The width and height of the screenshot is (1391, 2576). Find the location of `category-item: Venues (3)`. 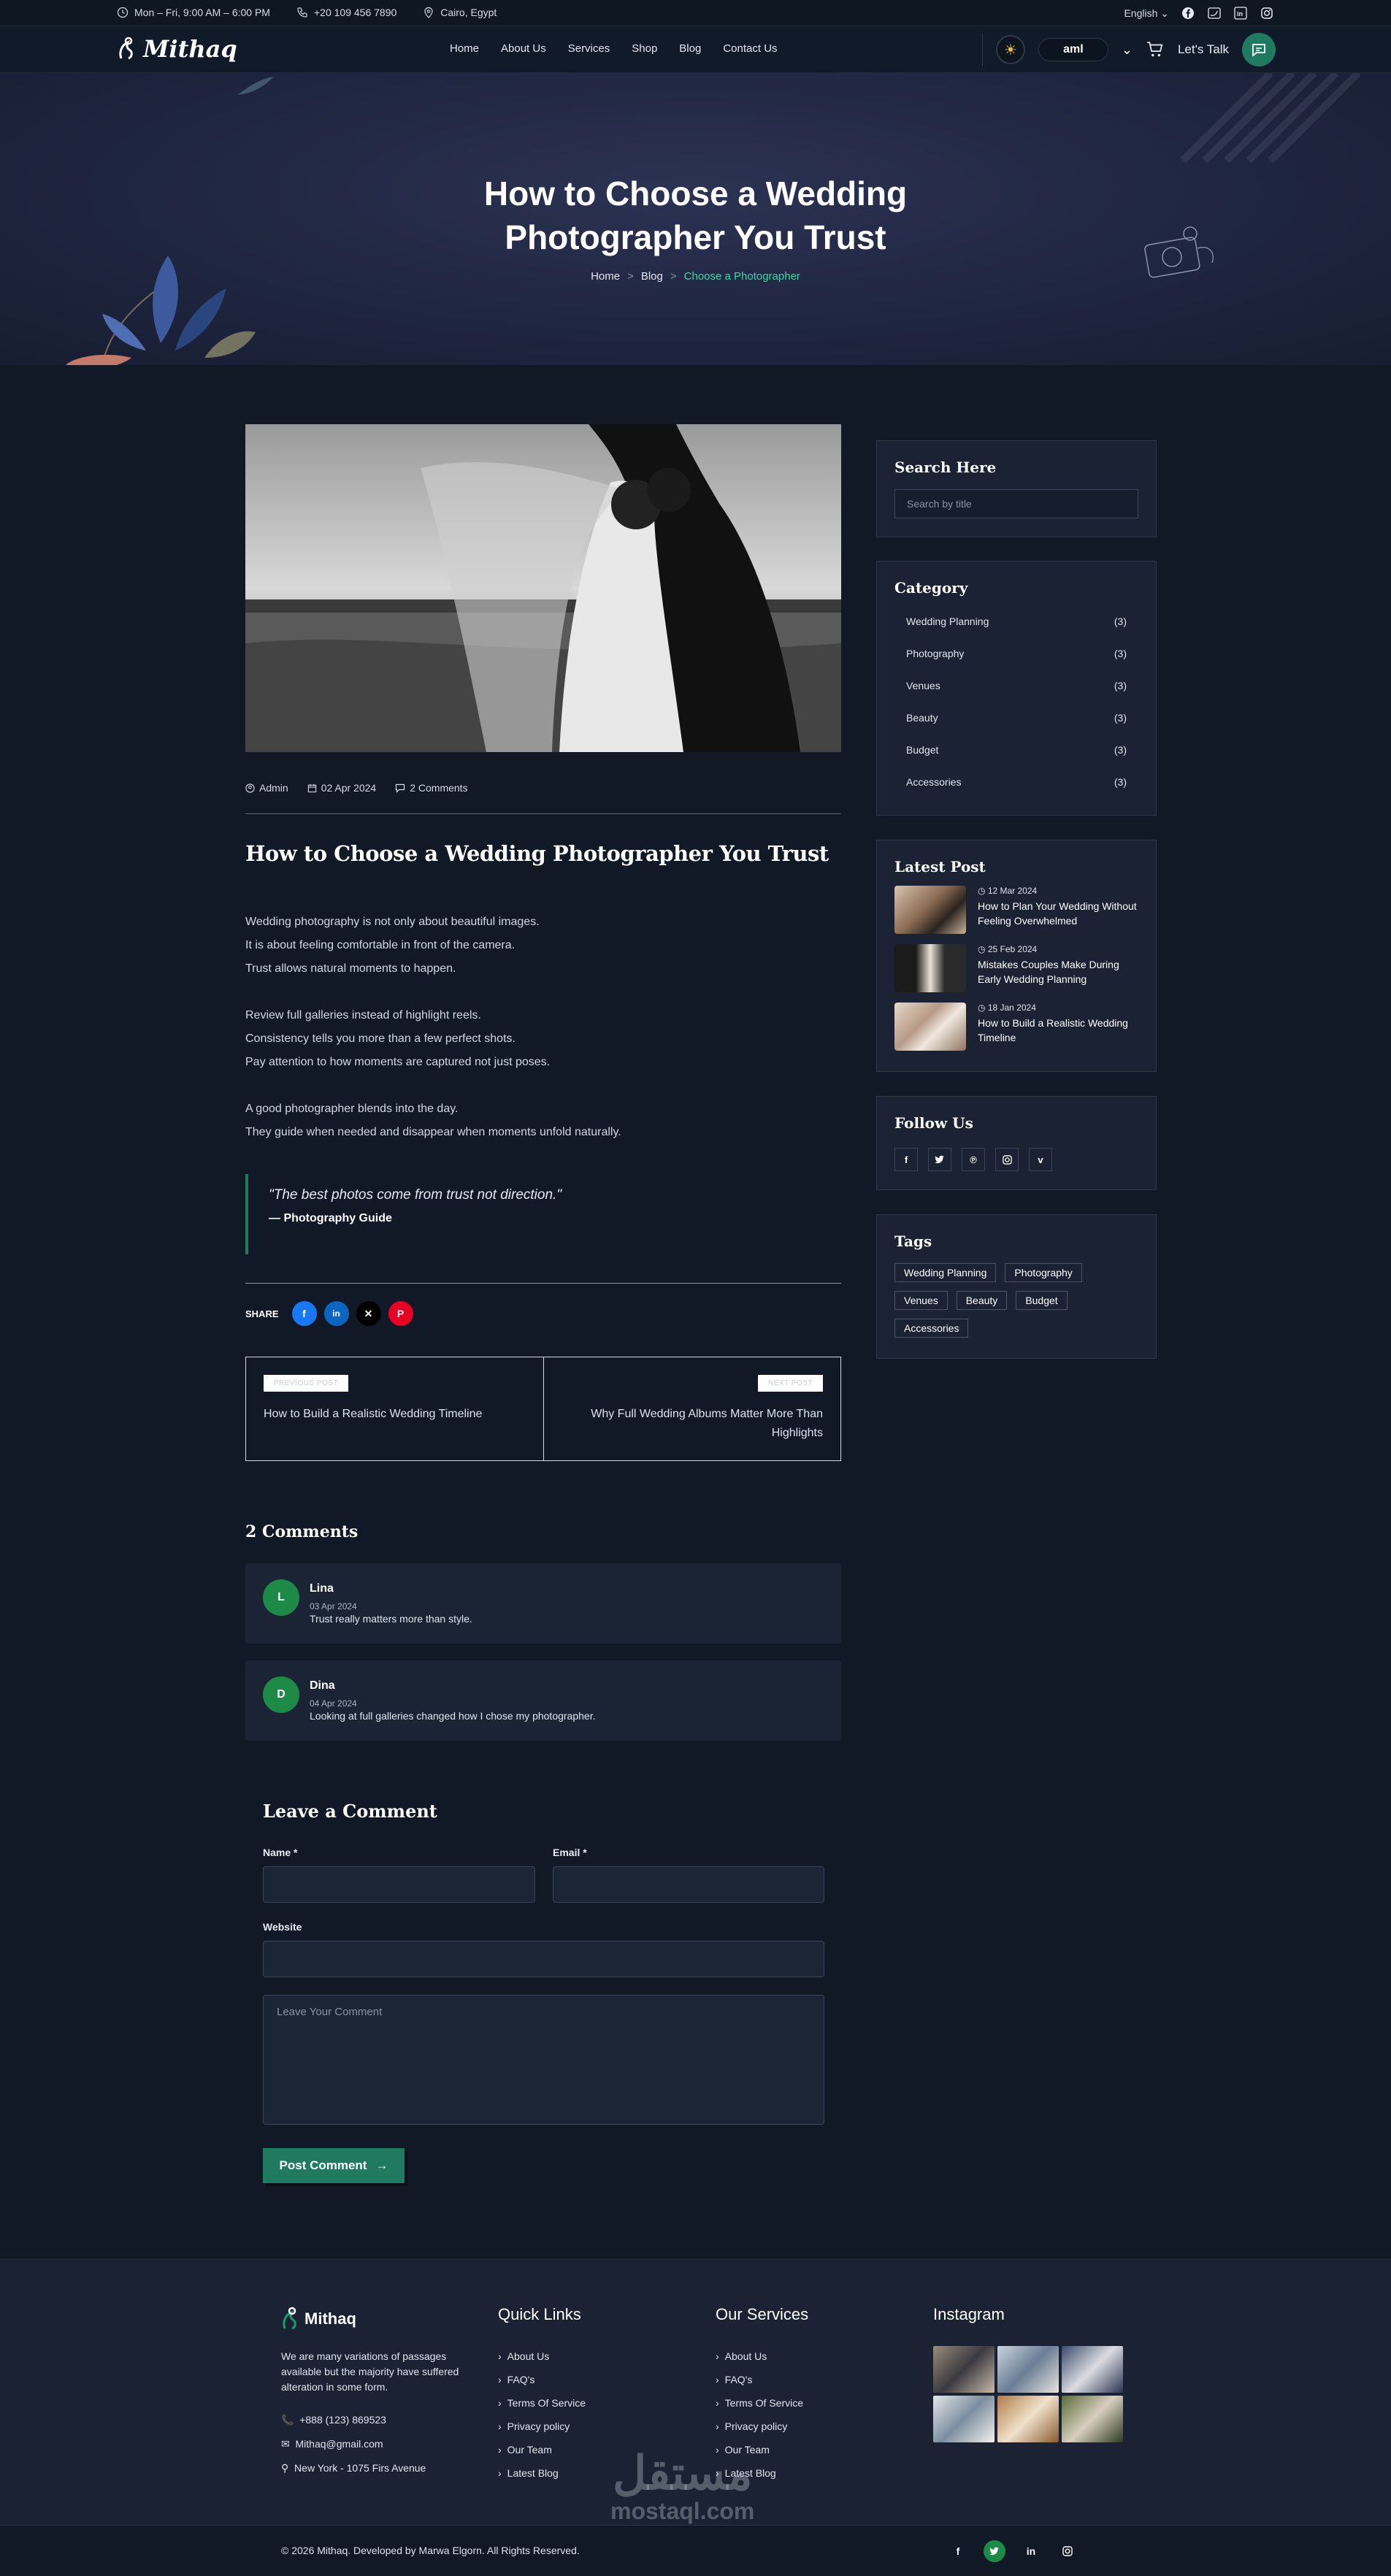

category-item: Venues (3) is located at coordinates (1016, 686).